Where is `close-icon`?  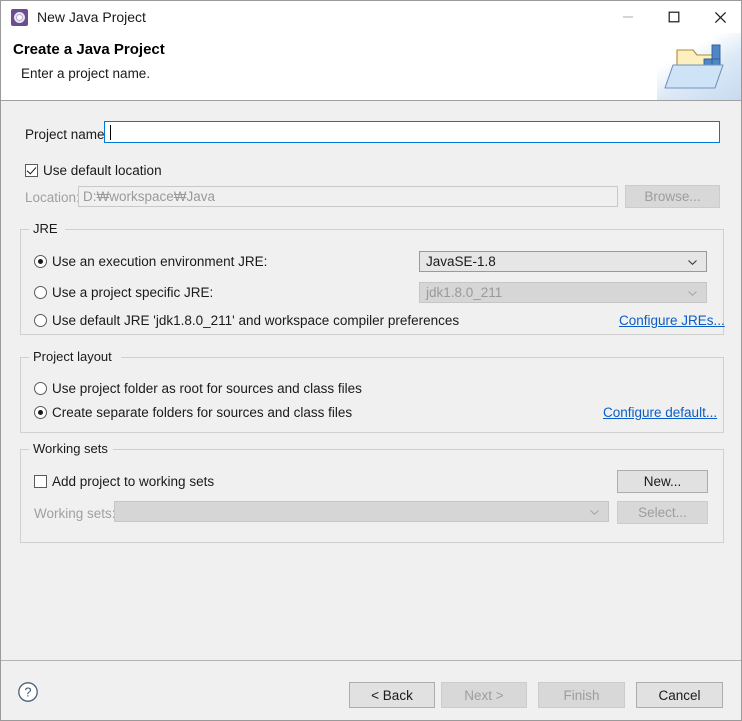 close-icon is located at coordinates (719, 17).